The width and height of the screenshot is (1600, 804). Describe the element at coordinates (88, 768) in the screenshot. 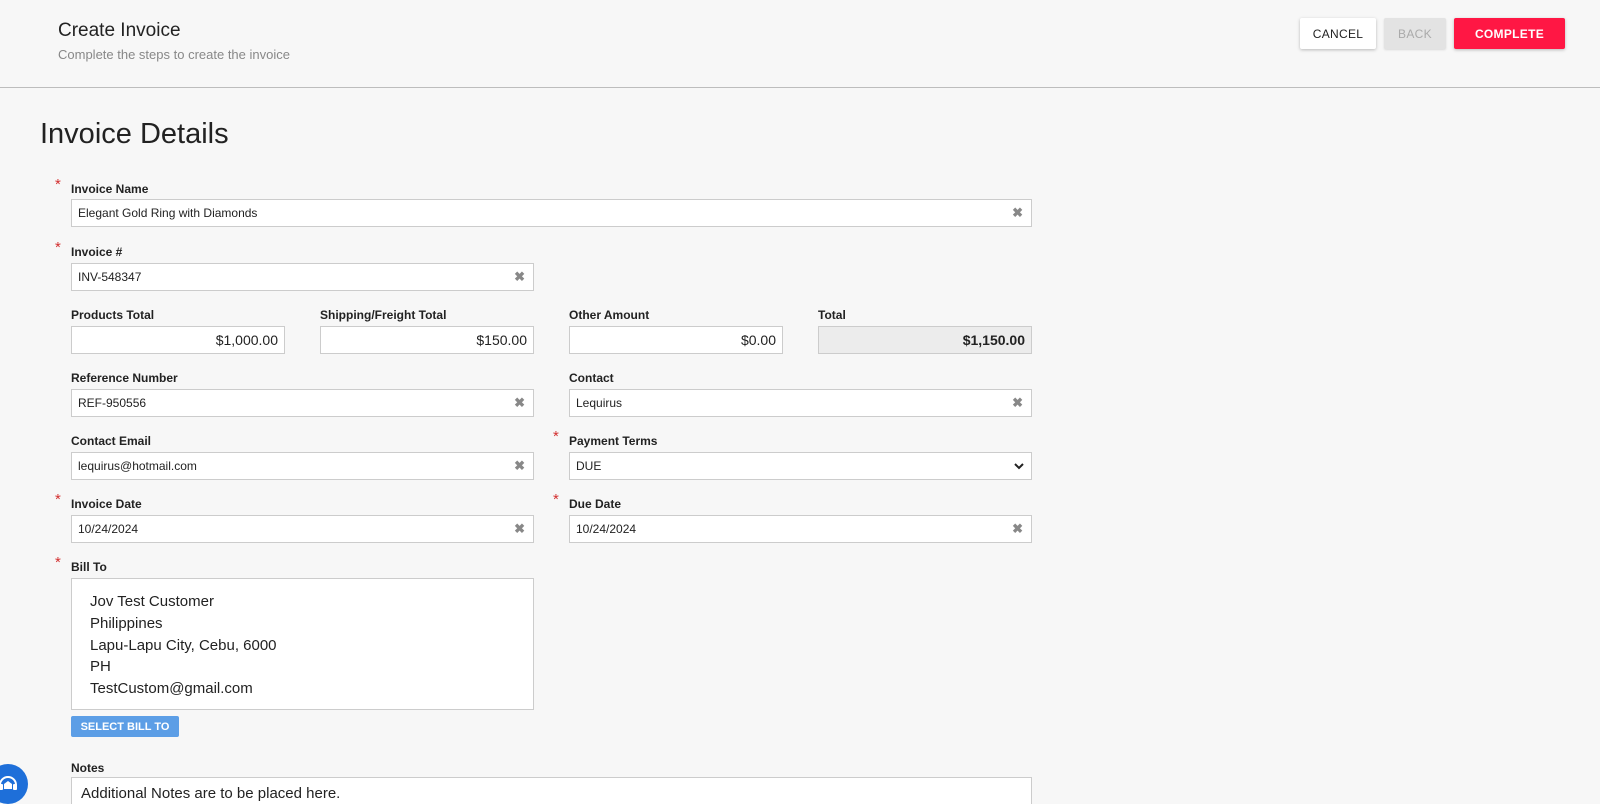

I see `notes-label: Notes` at that location.